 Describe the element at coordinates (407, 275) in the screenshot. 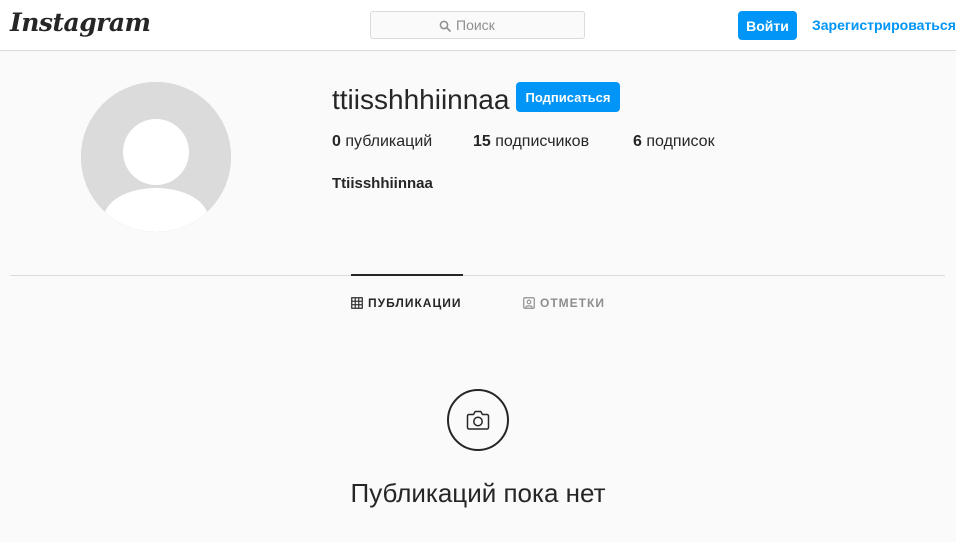

I see `active-tab-indicator` at that location.